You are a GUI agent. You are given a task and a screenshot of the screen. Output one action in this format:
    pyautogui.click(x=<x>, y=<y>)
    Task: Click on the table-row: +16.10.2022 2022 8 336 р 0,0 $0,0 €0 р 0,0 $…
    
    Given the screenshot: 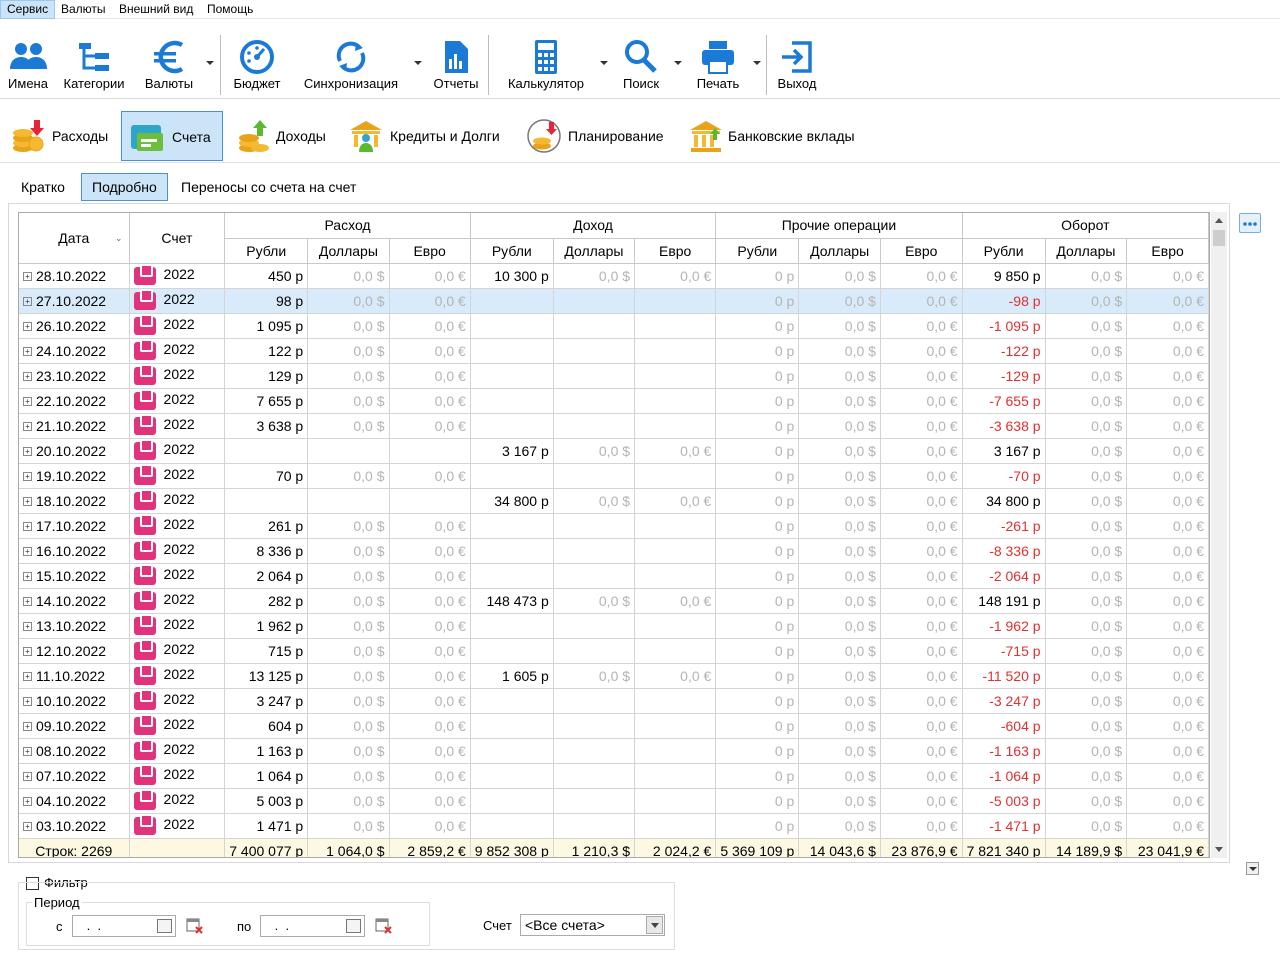 What is the action you would take?
    pyautogui.click(x=614, y=551)
    